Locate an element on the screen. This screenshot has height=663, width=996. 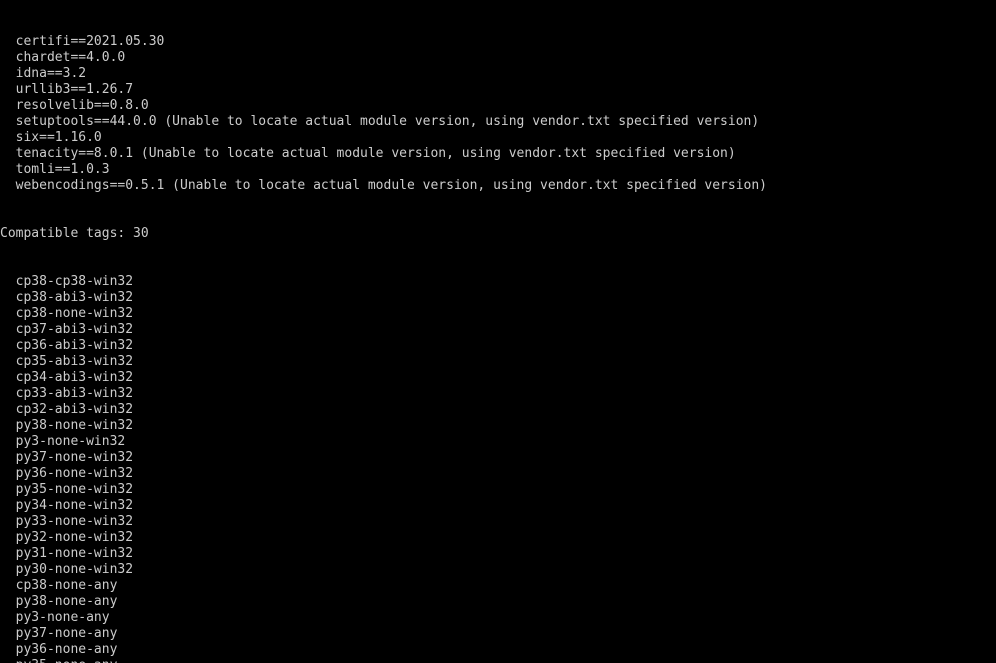
compatible-tag-line: py37-none-win32 is located at coordinates (67, 457).